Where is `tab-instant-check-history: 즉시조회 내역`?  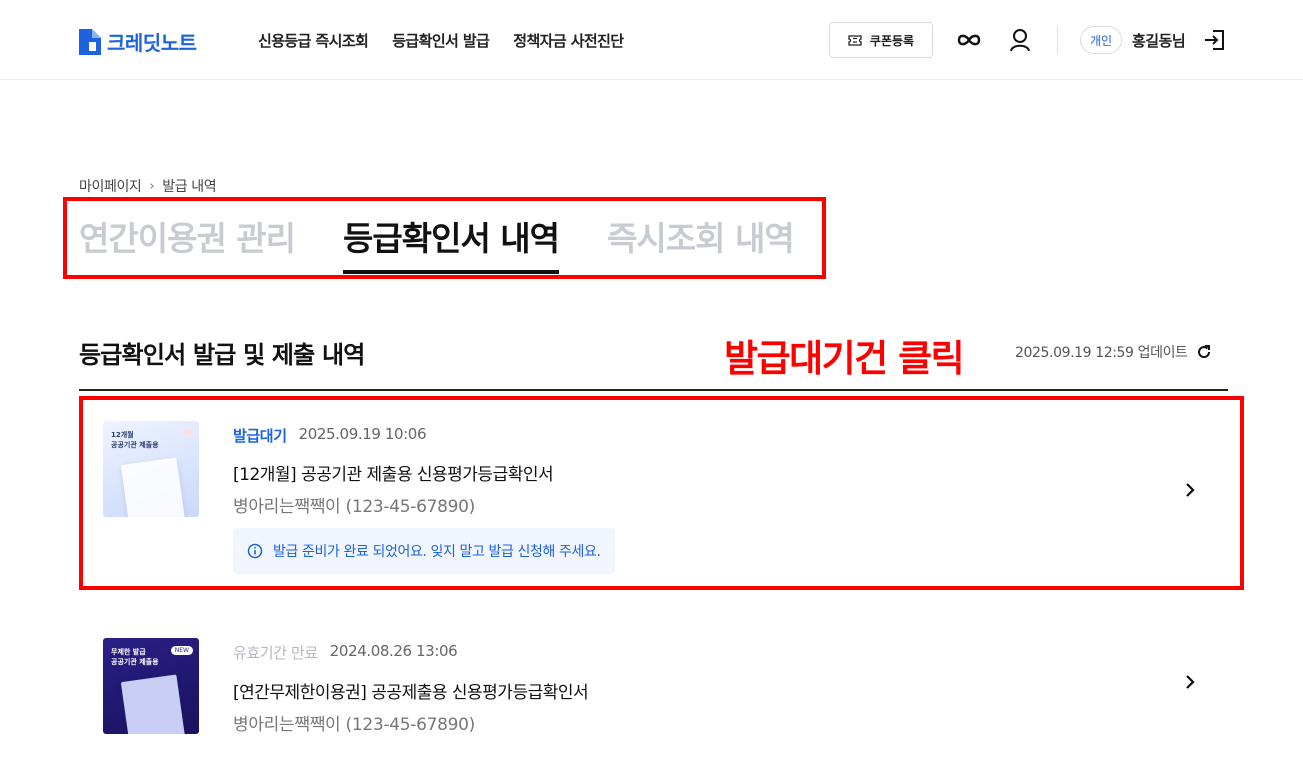
tab-instant-check-history: 즉시조회 내역 is located at coordinates (701, 241).